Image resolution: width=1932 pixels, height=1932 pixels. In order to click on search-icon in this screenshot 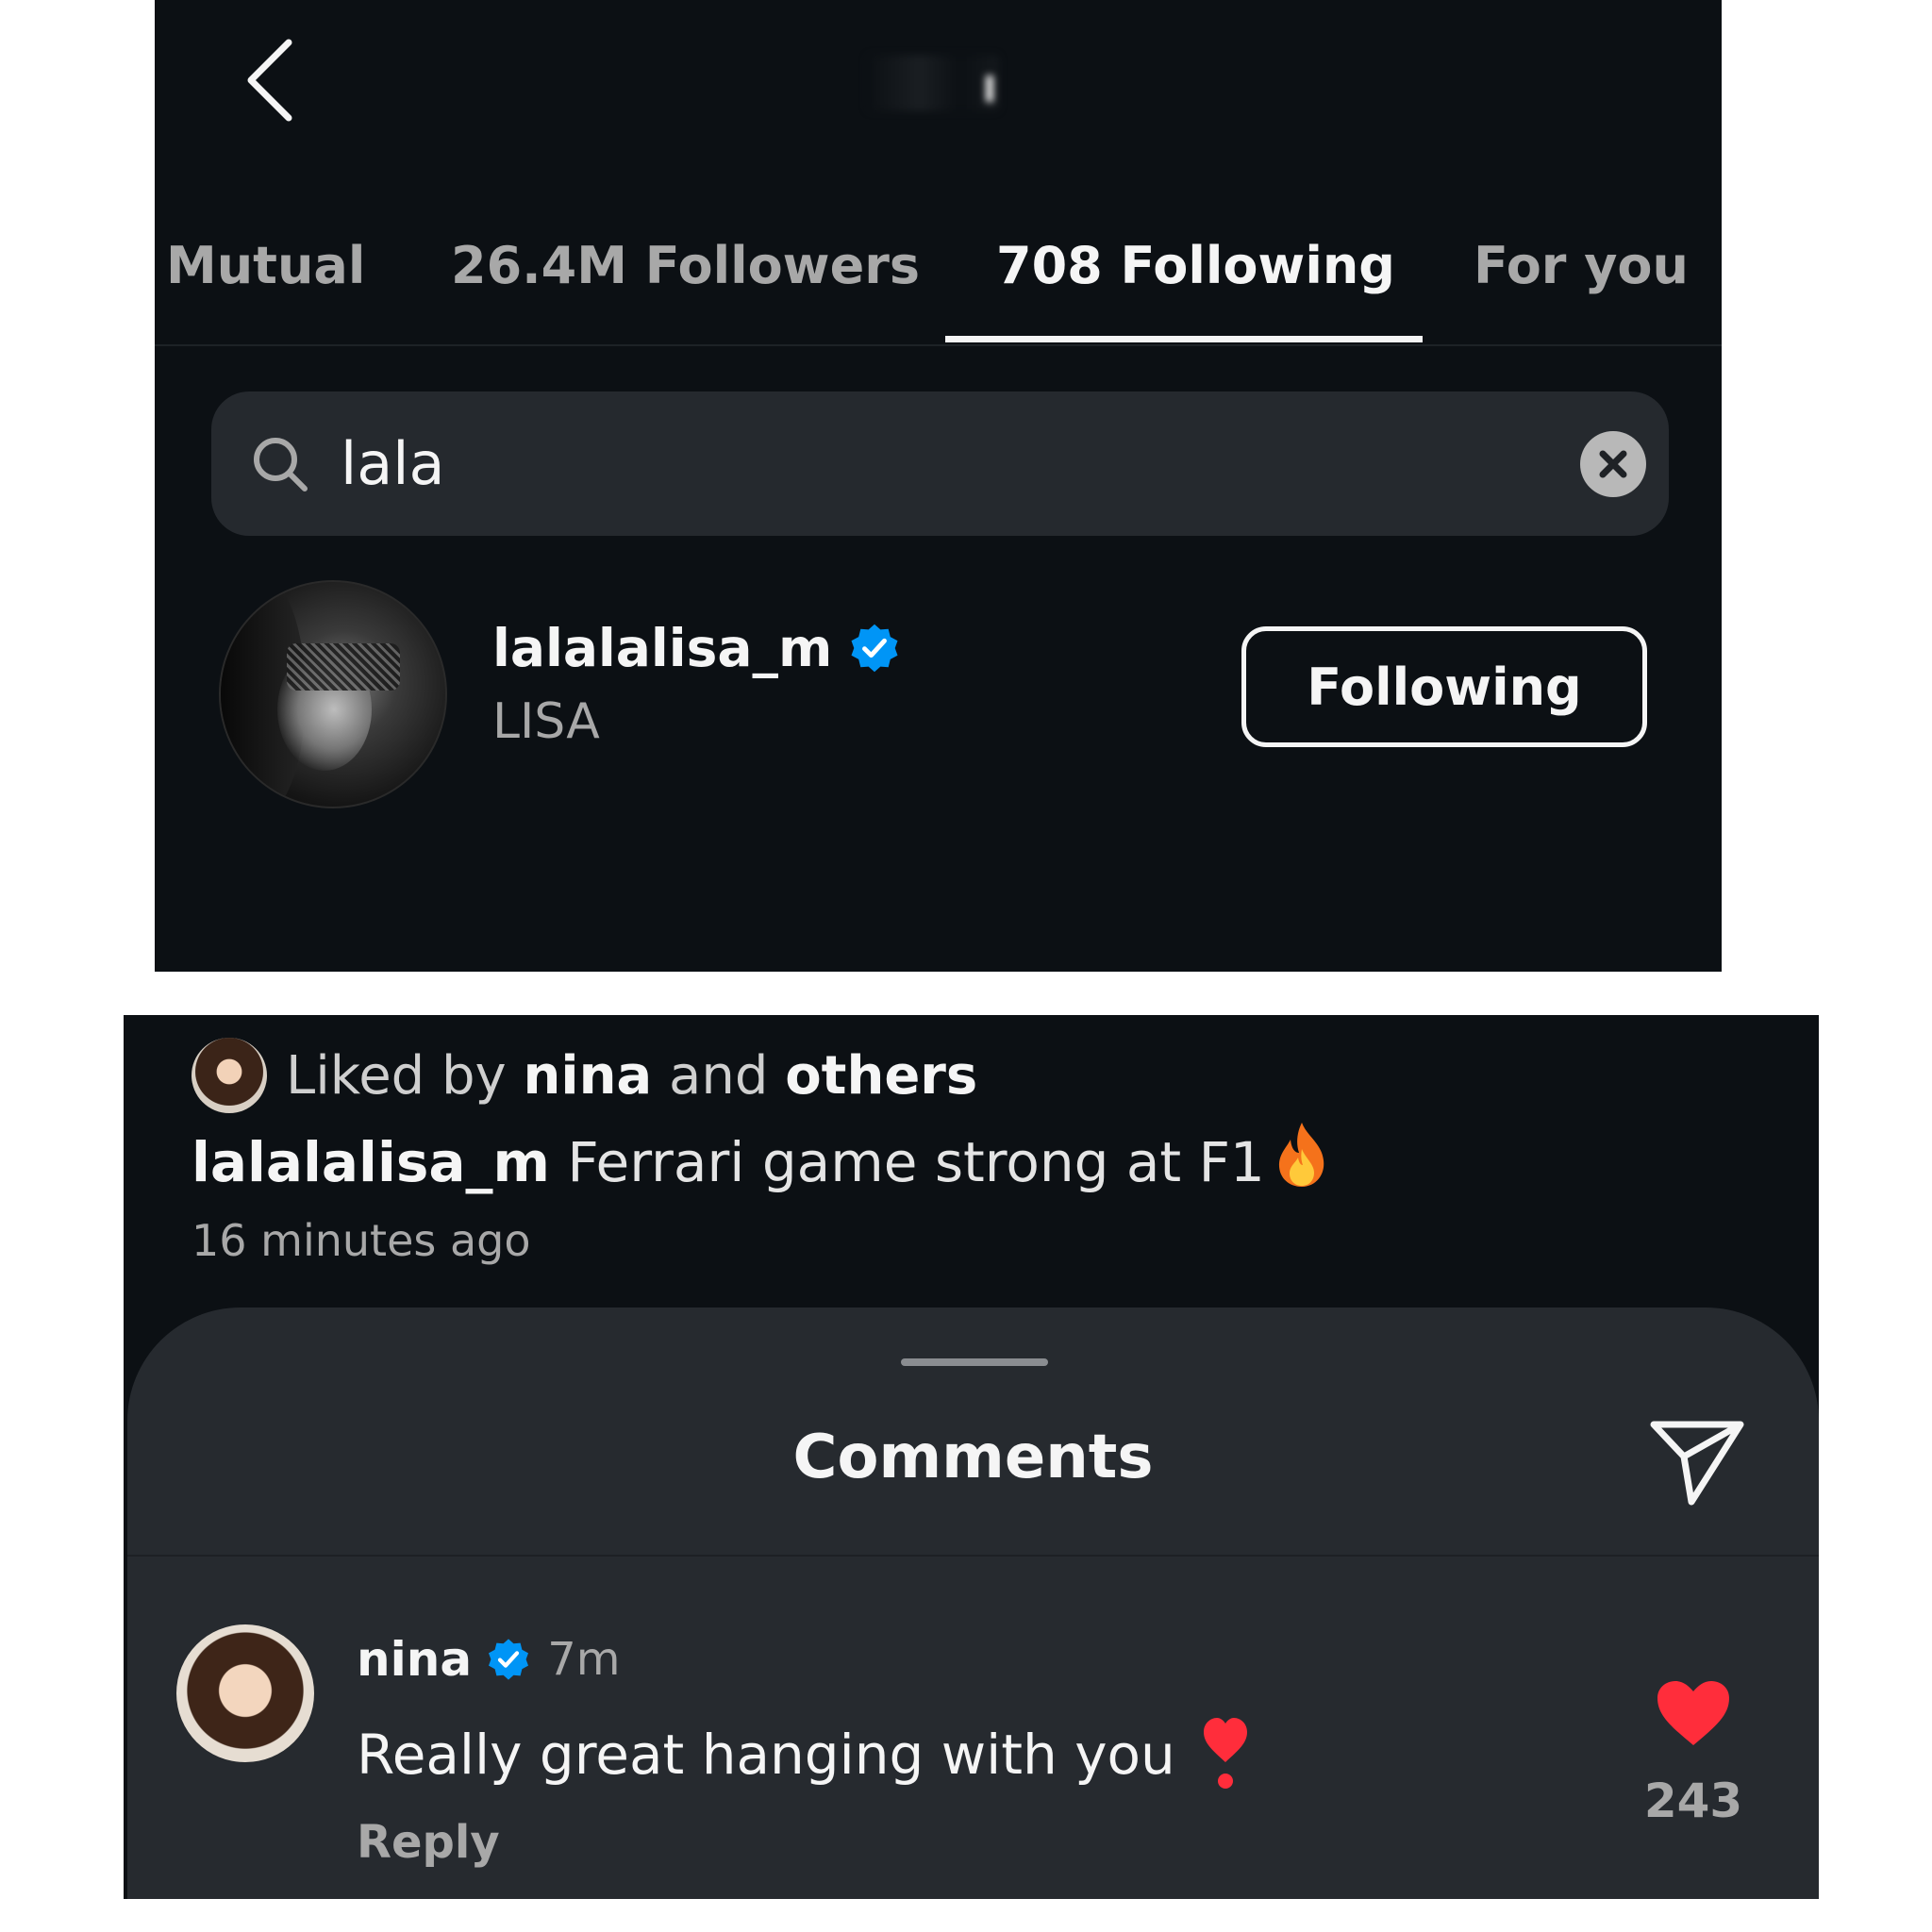, I will do `click(281, 464)`.